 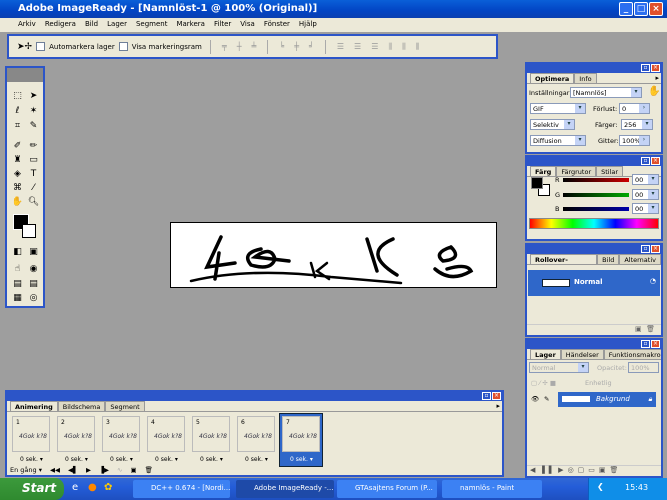 I want to click on menu-filter: Filter, so click(x=222, y=24).